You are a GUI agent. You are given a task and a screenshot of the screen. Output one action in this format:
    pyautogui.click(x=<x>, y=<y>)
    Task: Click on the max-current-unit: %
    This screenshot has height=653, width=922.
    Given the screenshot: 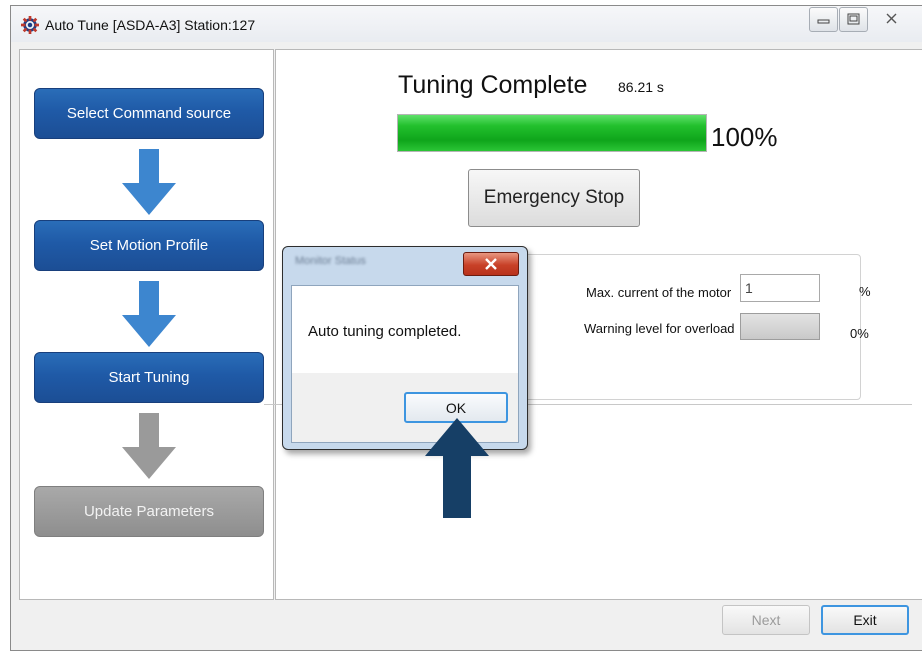 What is the action you would take?
    pyautogui.click(x=865, y=291)
    